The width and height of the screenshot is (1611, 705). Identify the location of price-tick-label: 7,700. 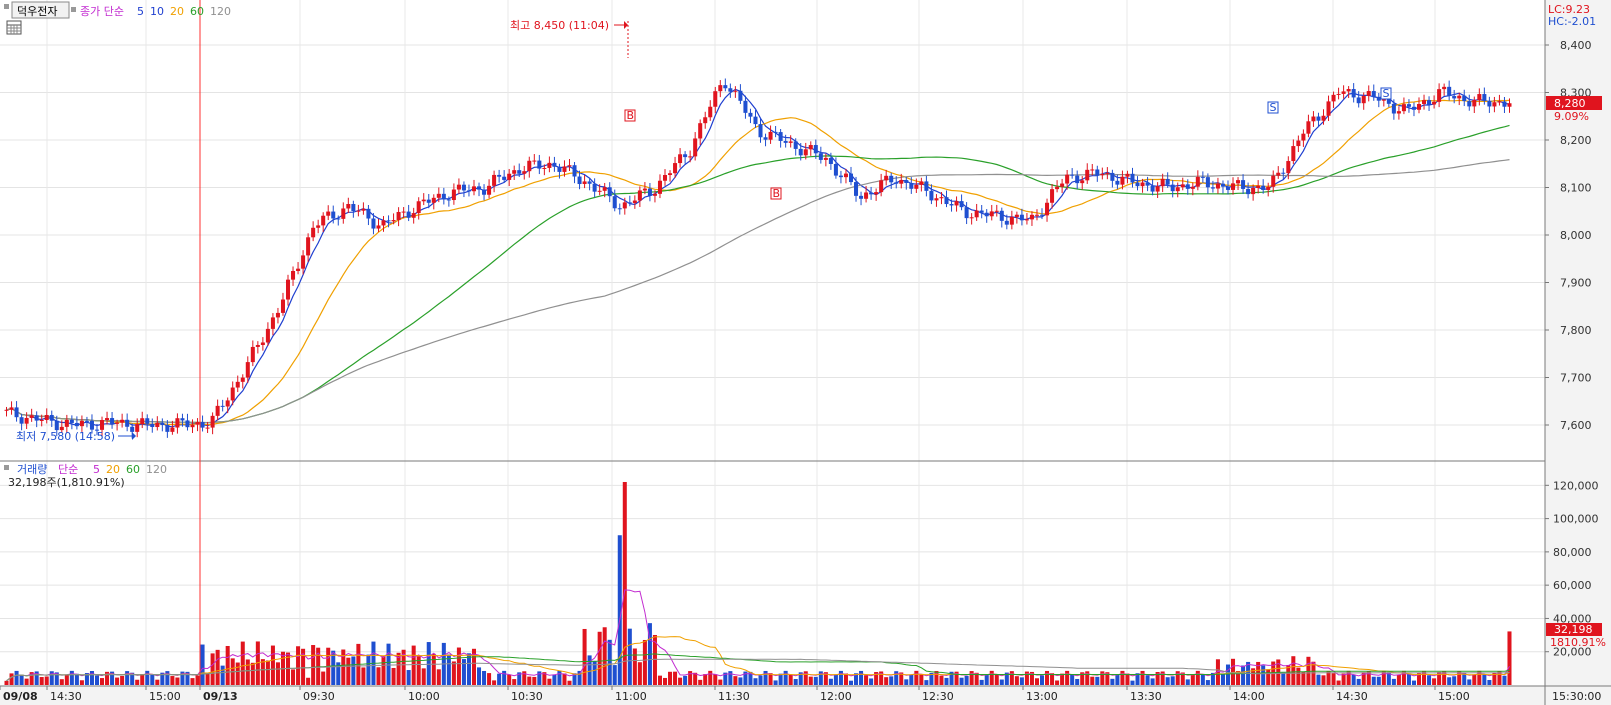
(1576, 378).